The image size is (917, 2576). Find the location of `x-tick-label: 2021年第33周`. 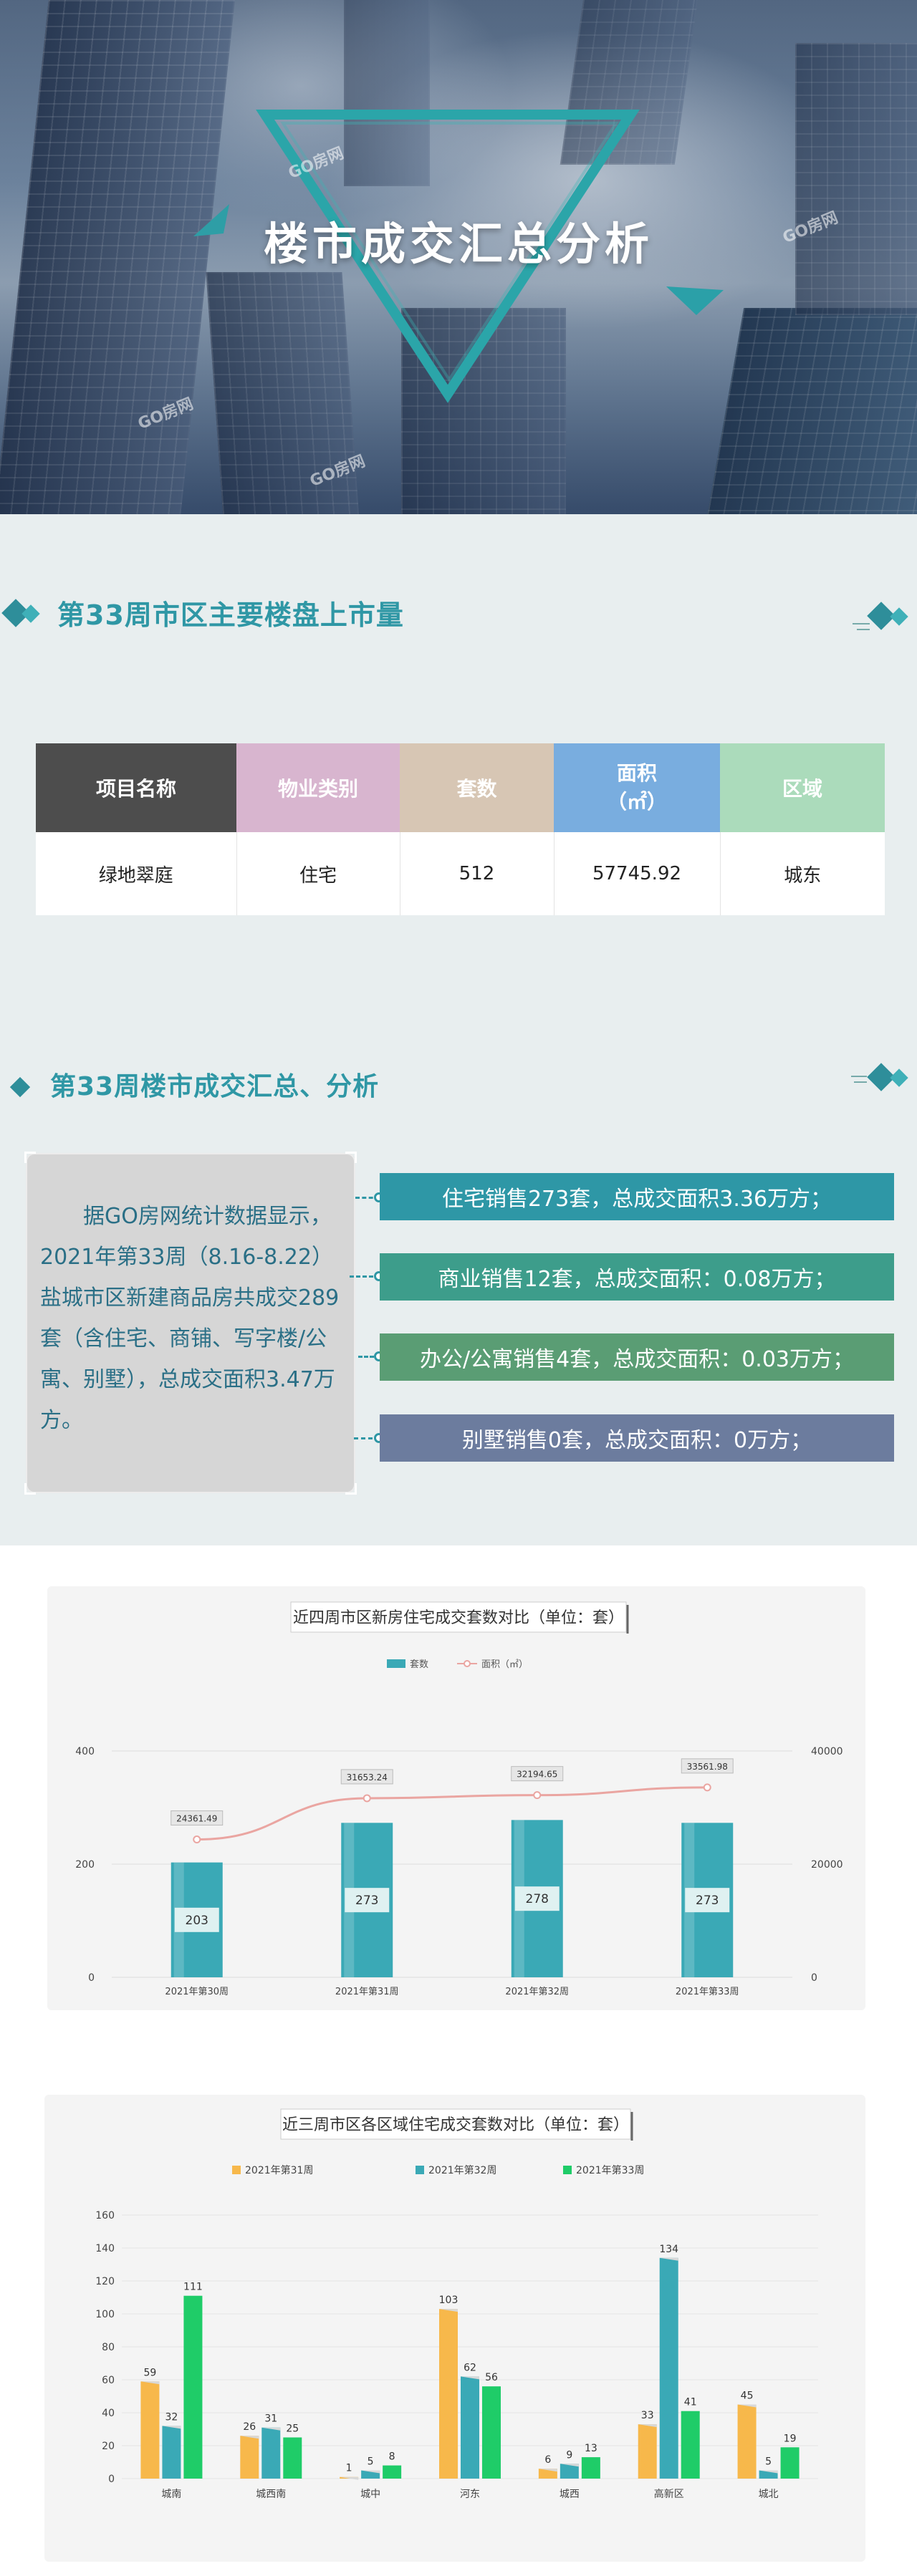

x-tick-label: 2021年第33周 is located at coordinates (707, 1992).